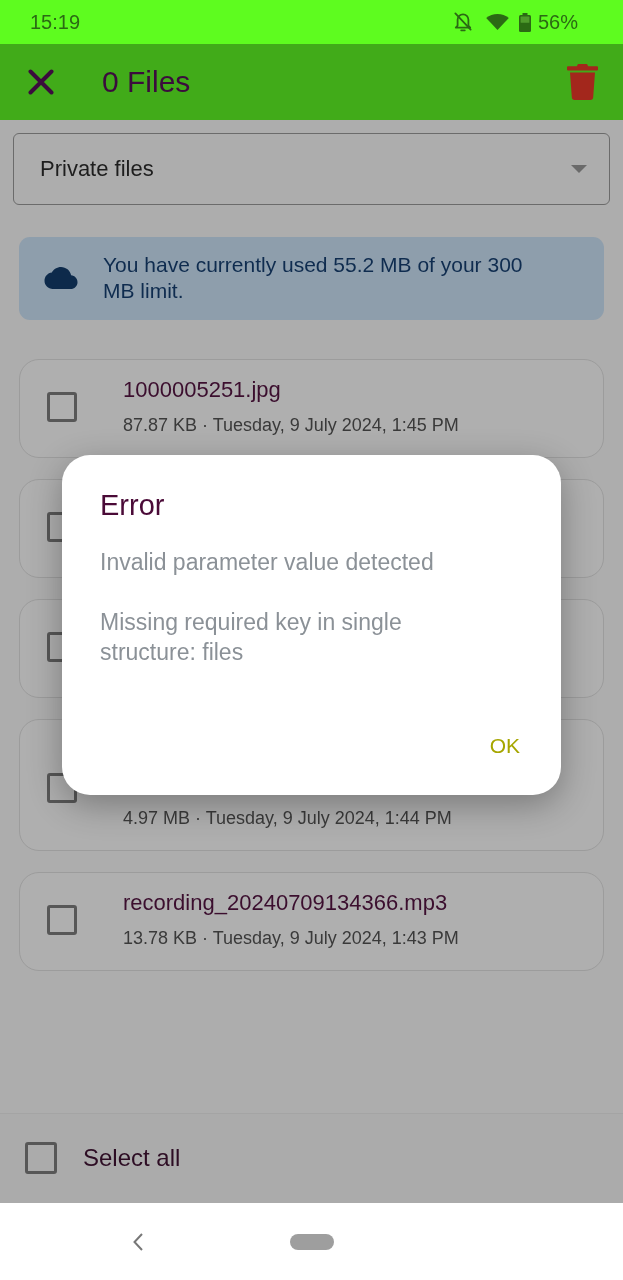 This screenshot has width=623, height=1280. What do you see at coordinates (291, 938) in the screenshot?
I see `file-details: 13.78 KB · Tuesday, 9 July 2024, 1:43 PM` at bounding box center [291, 938].